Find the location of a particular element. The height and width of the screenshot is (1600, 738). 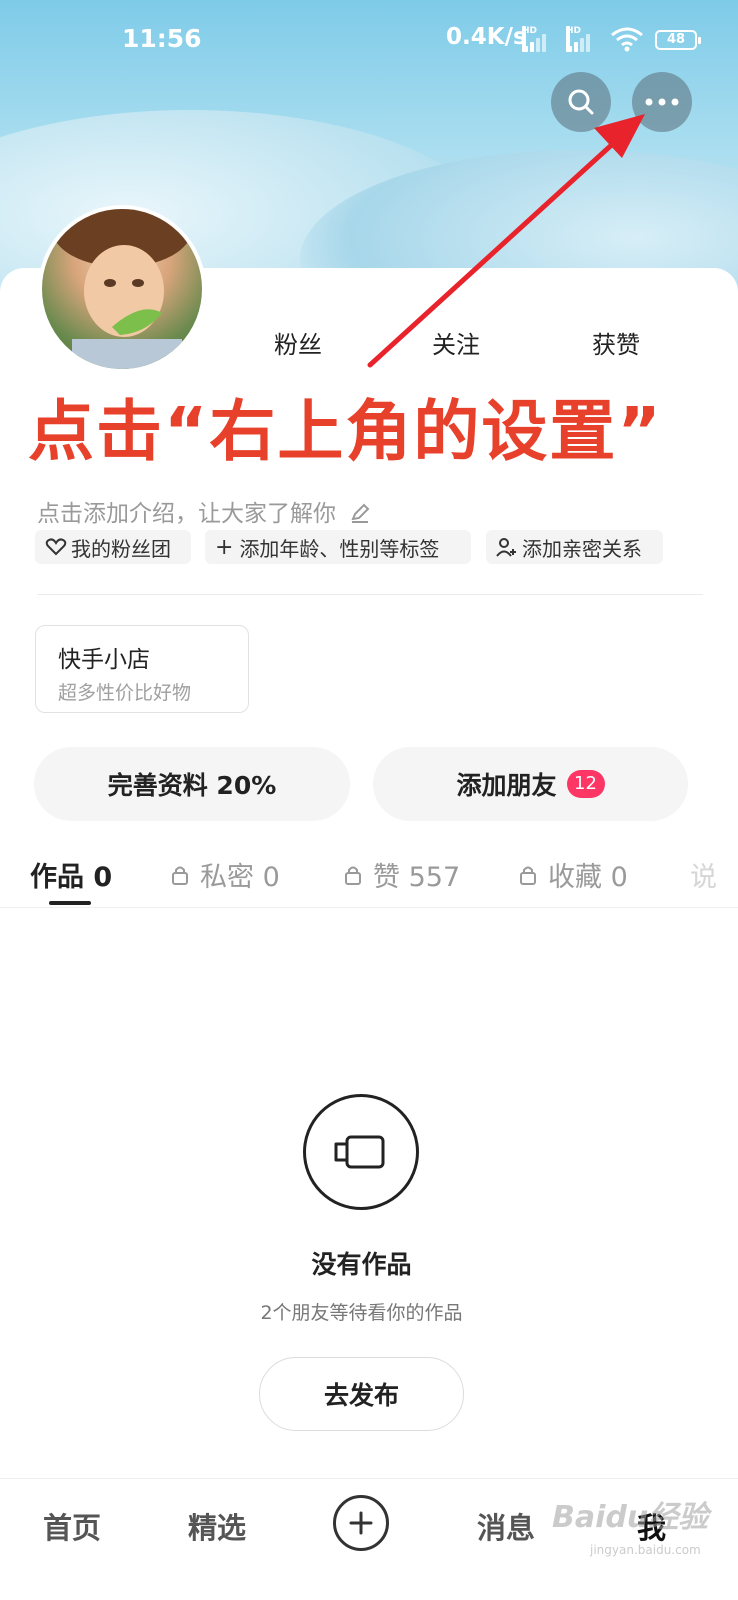

shop-subtitle: 超多性价比好物 is located at coordinates (125, 693).